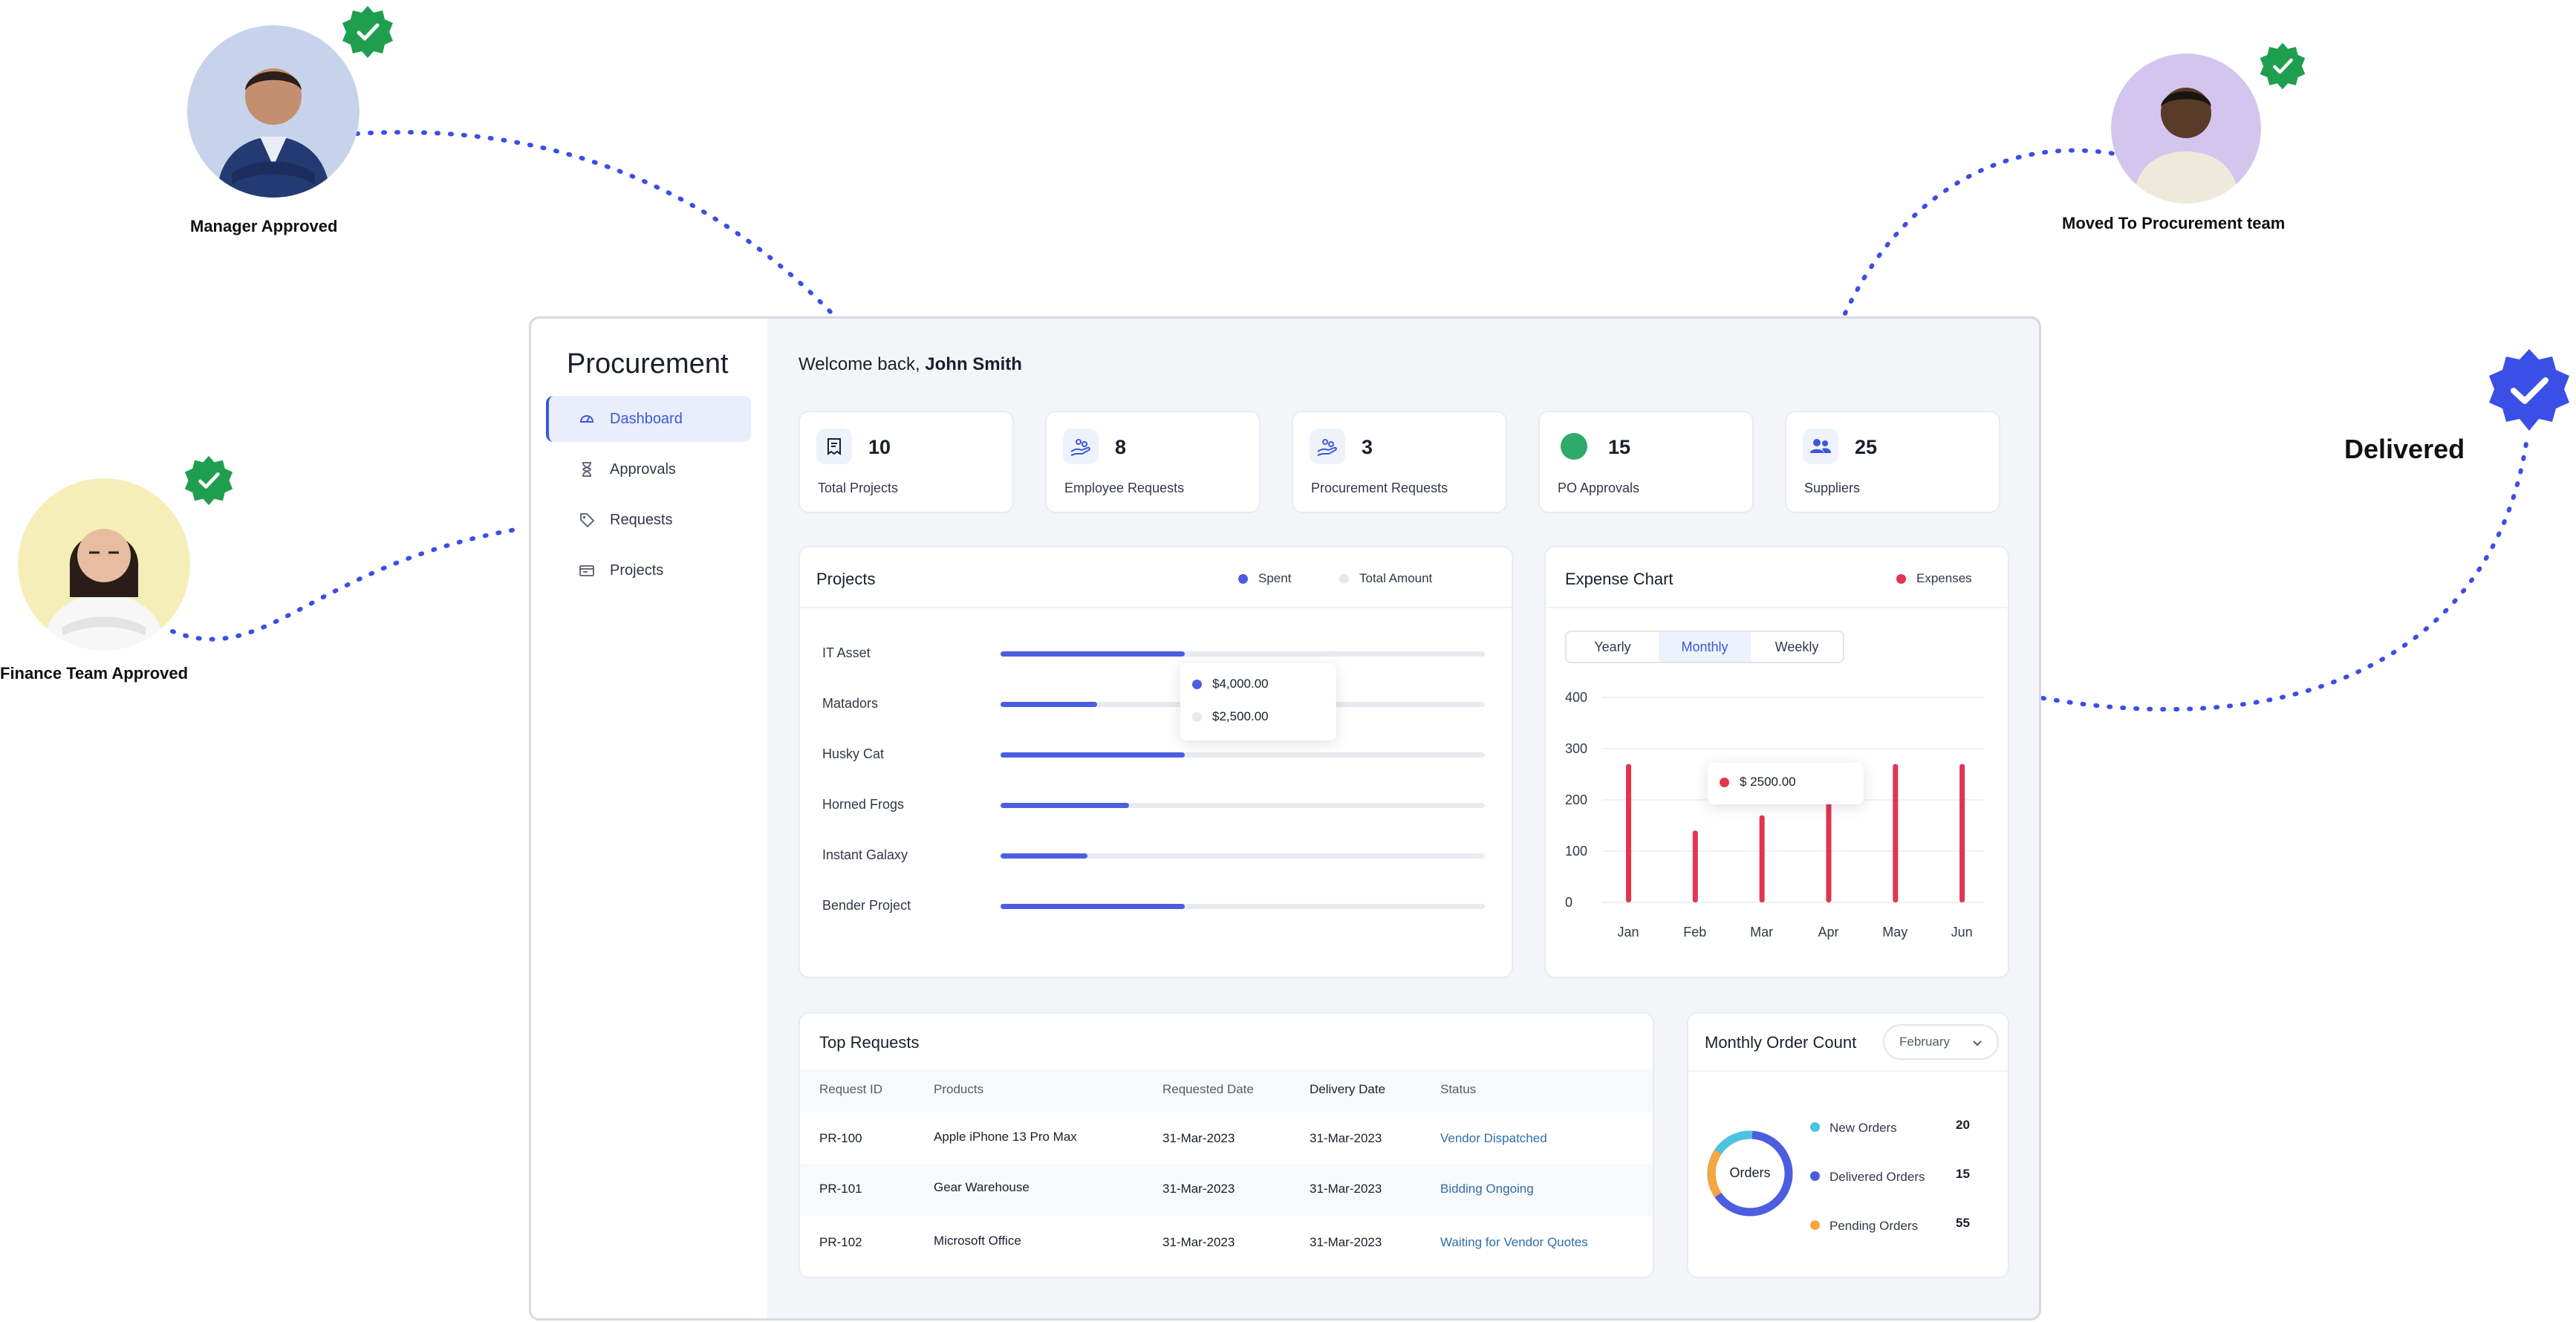  I want to click on user-name: John Smith, so click(974, 364).